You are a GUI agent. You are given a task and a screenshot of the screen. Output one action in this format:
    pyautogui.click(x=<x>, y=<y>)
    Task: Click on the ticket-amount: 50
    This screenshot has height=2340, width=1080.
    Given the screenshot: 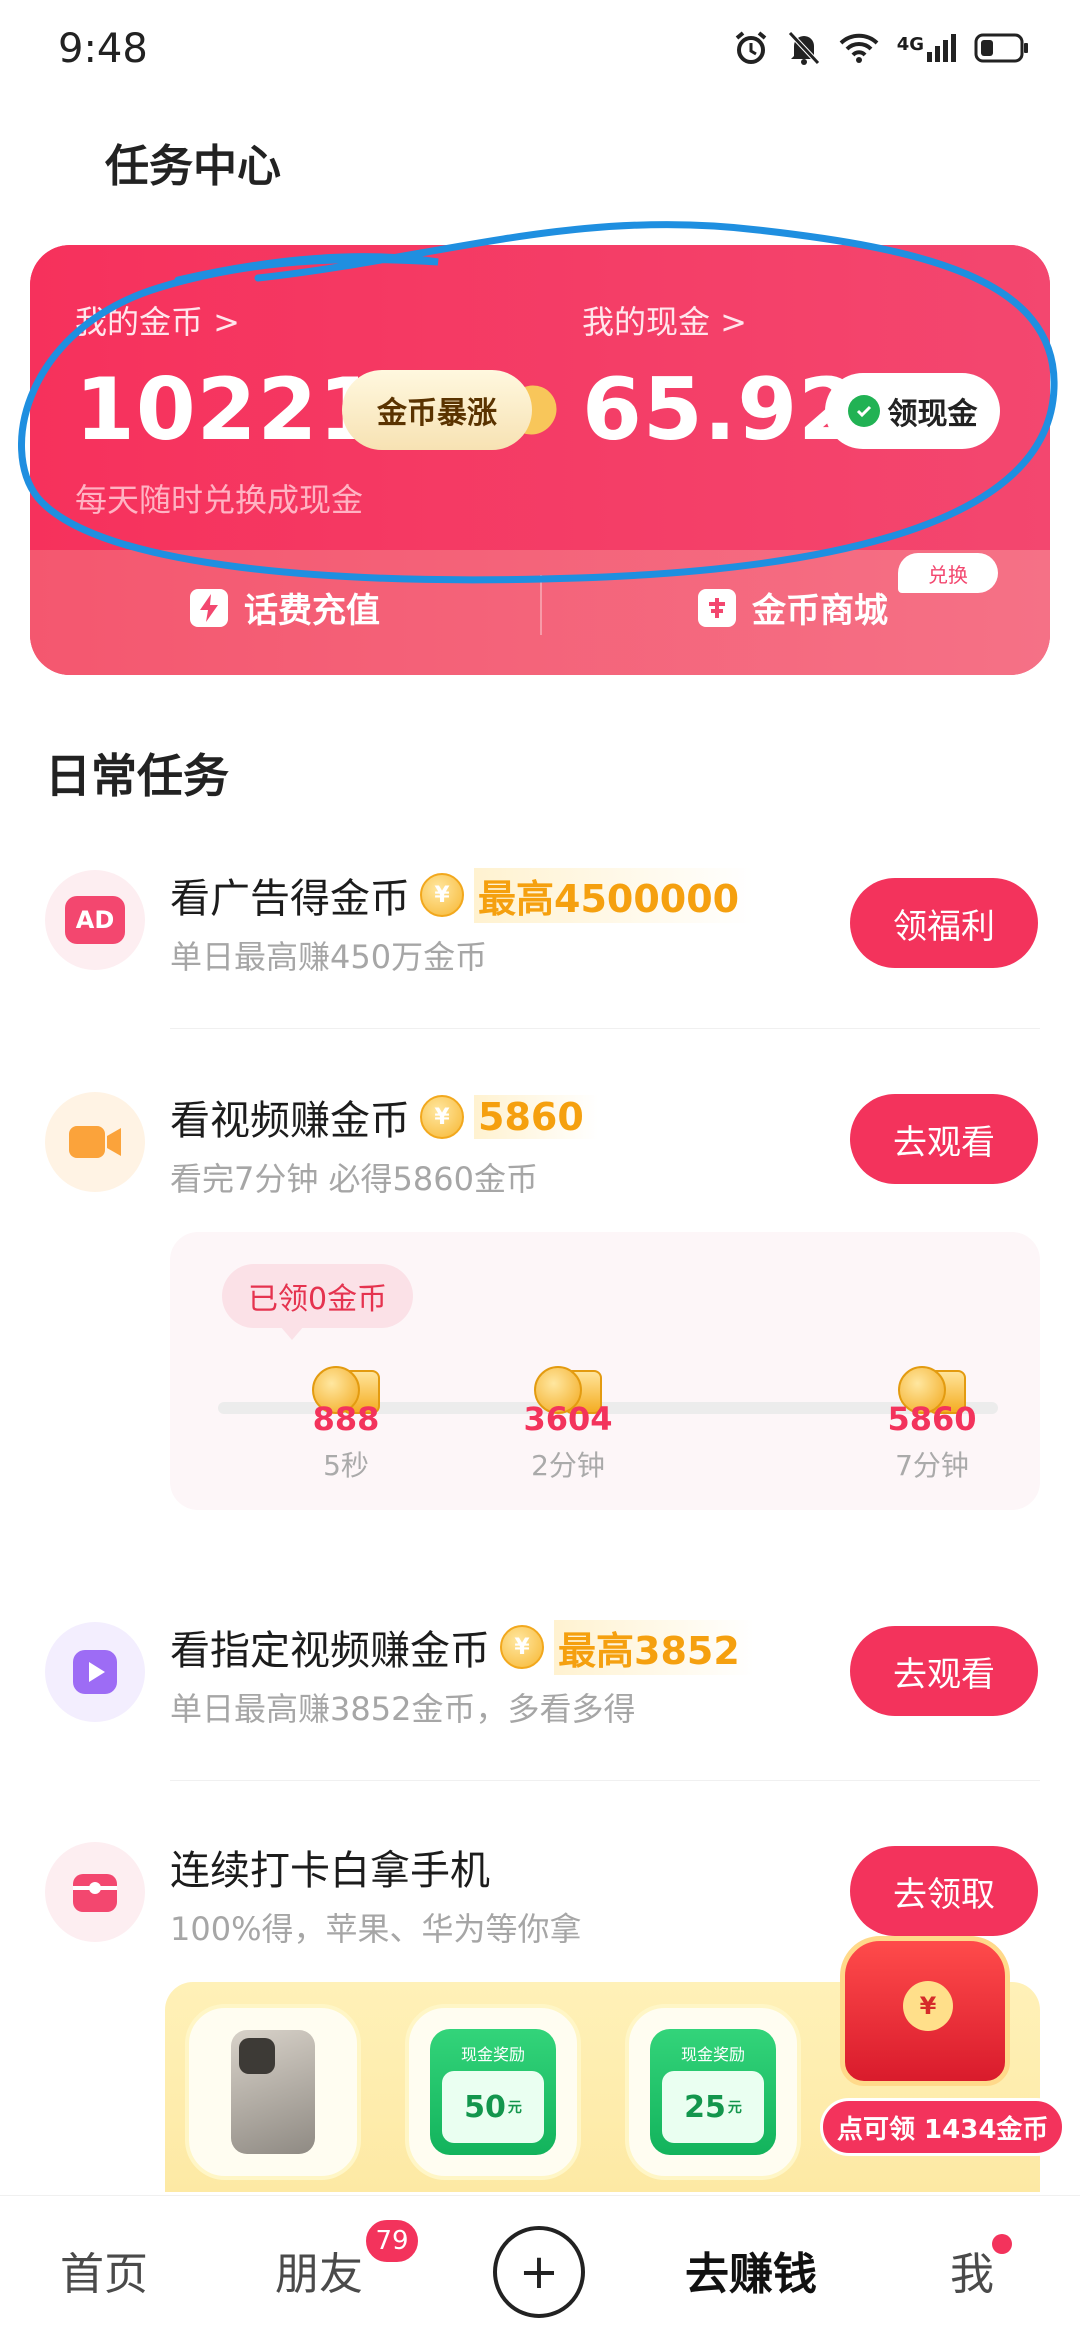 What is the action you would take?
    pyautogui.click(x=485, y=2107)
    